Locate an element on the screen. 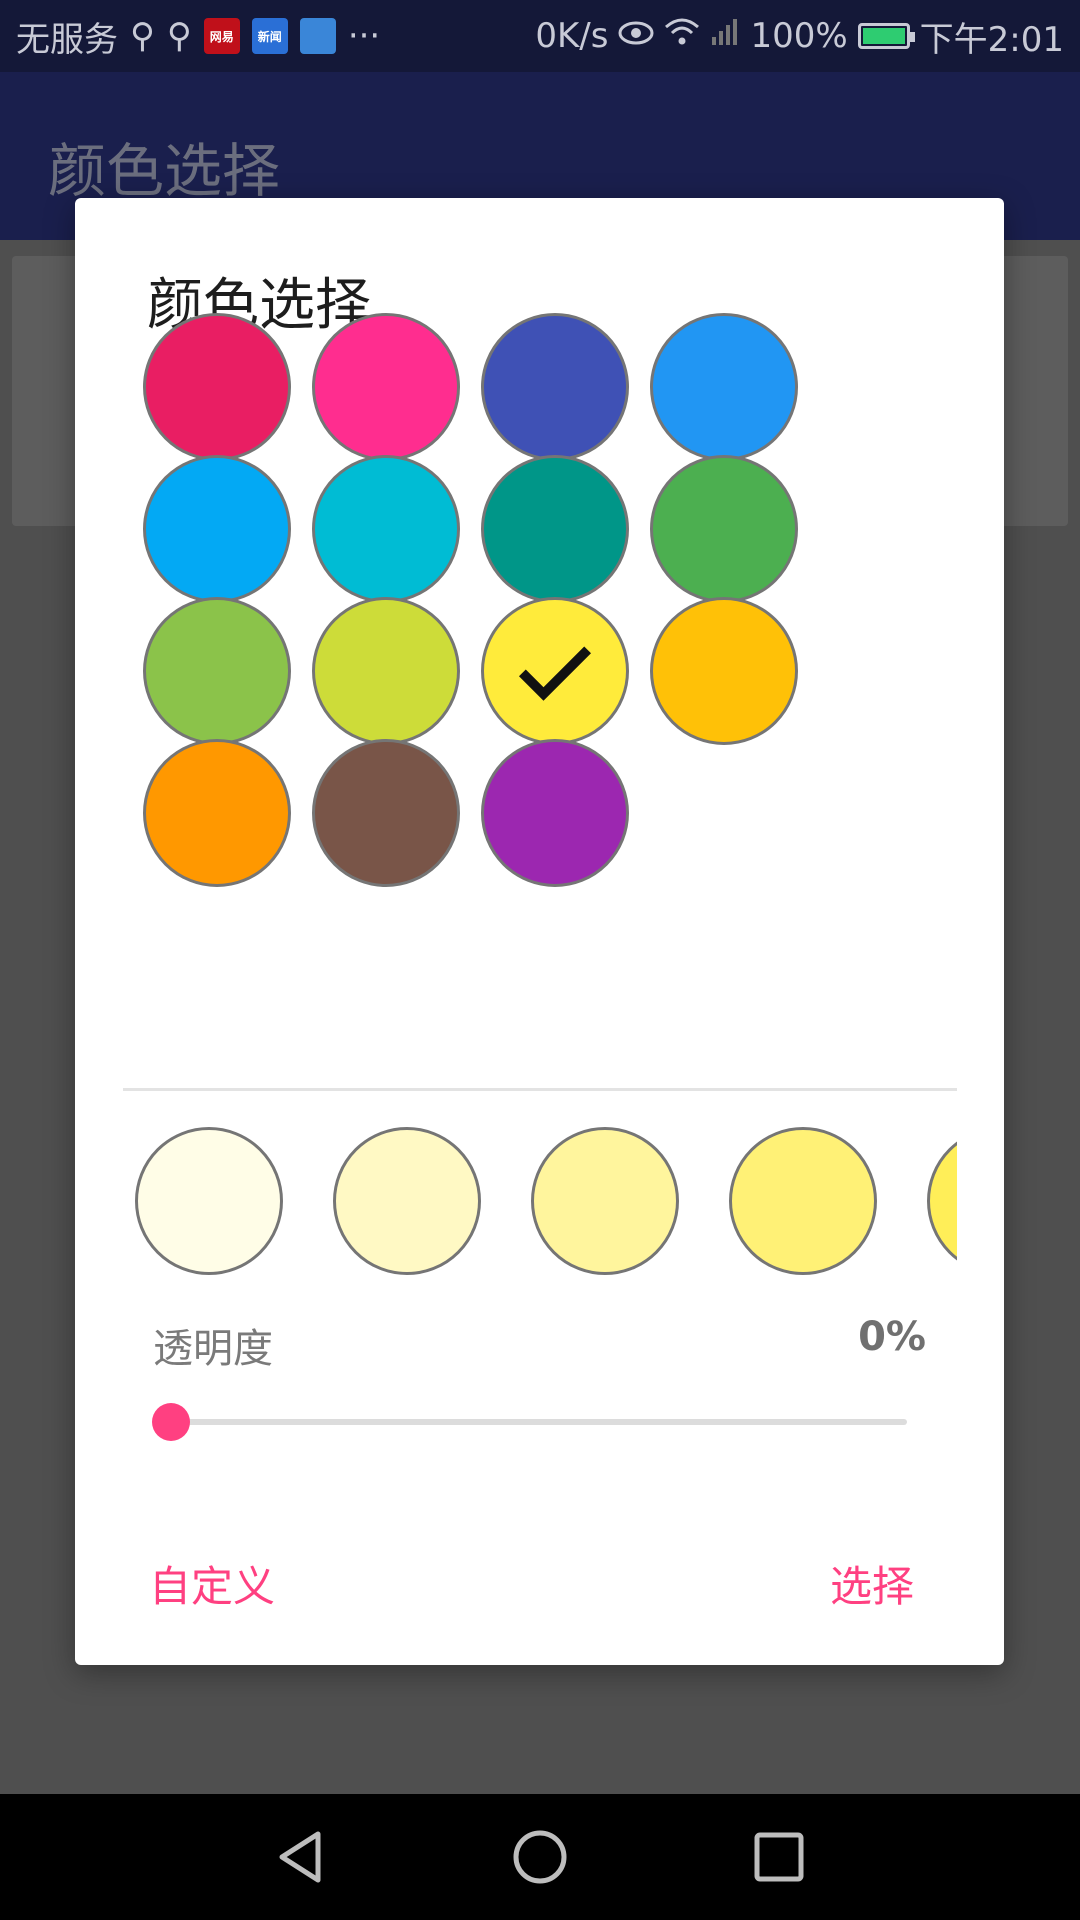 The image size is (1080, 1920). color-swatch-lime is located at coordinates (386, 671).